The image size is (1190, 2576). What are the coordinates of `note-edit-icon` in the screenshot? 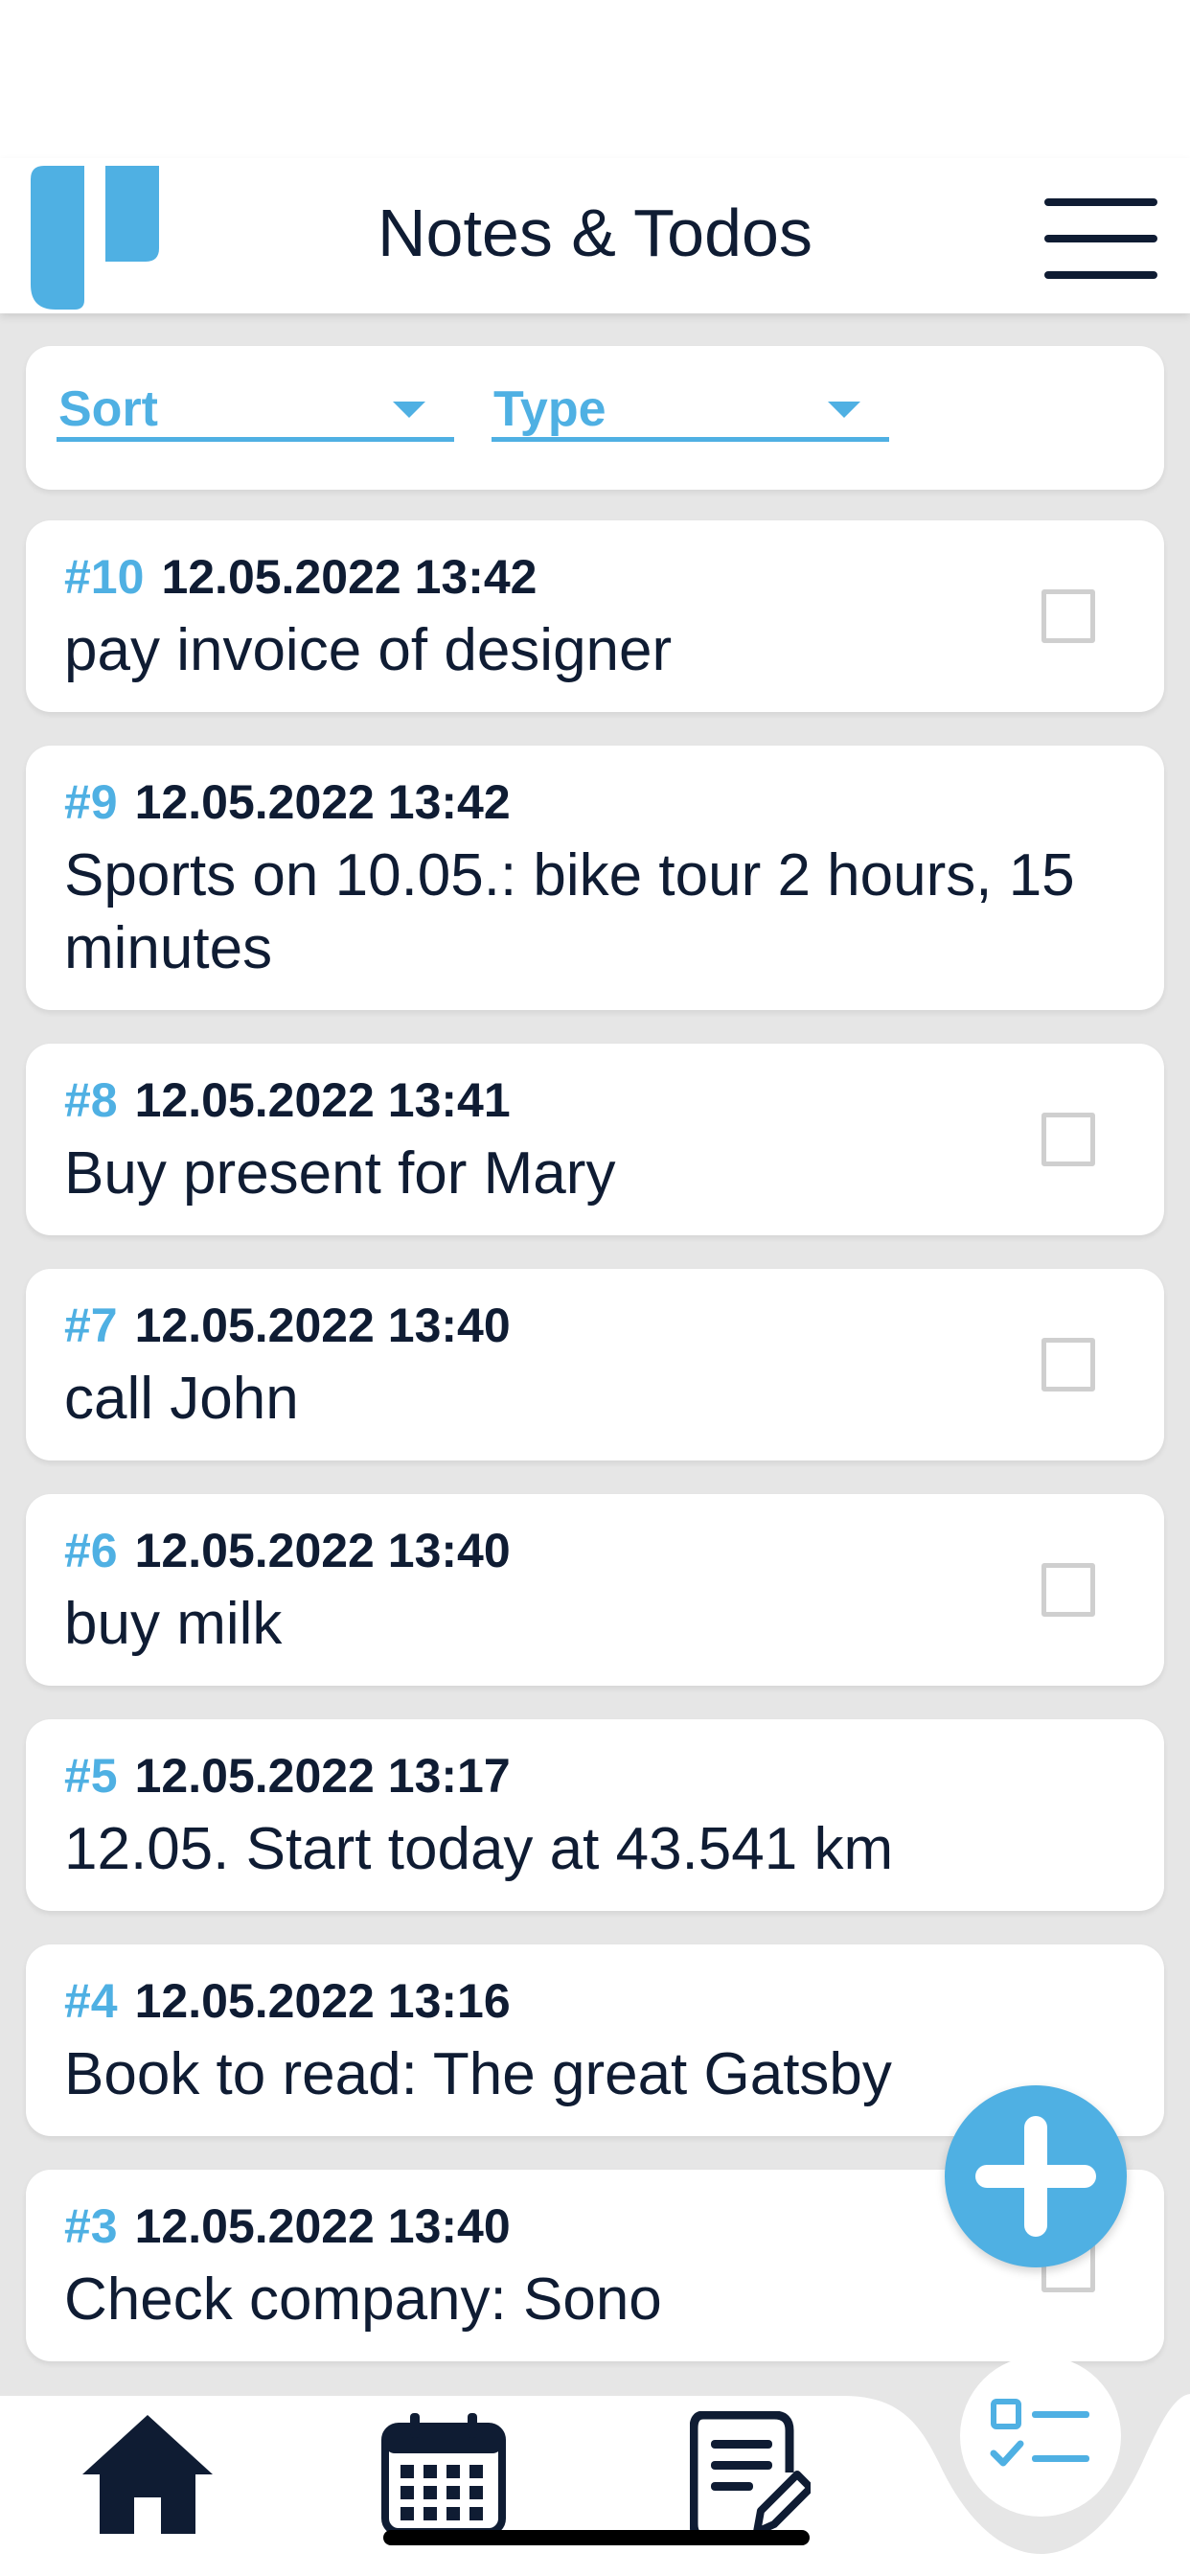 It's located at (750, 2476).